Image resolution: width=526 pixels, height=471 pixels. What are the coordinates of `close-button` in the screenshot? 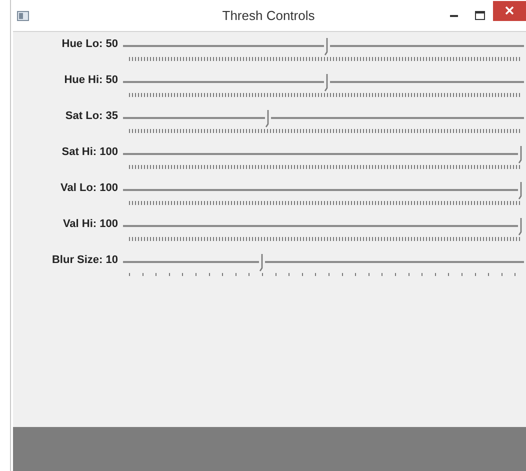 It's located at (509, 10).